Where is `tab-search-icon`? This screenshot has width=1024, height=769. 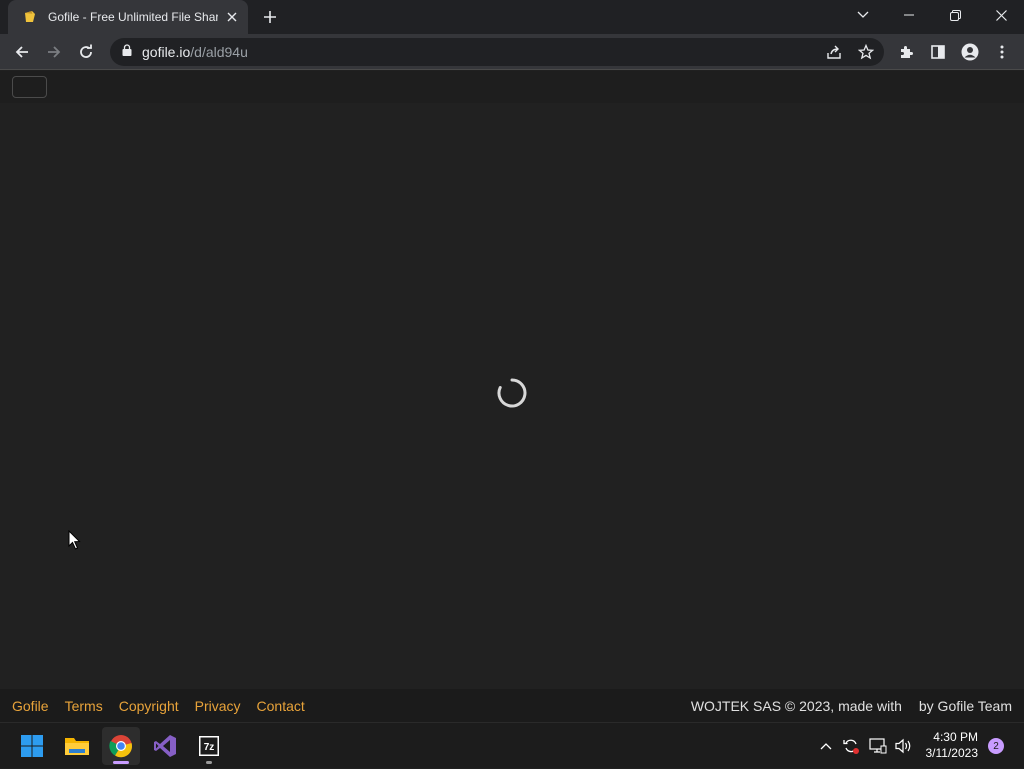
tab-search-icon is located at coordinates (863, 15).